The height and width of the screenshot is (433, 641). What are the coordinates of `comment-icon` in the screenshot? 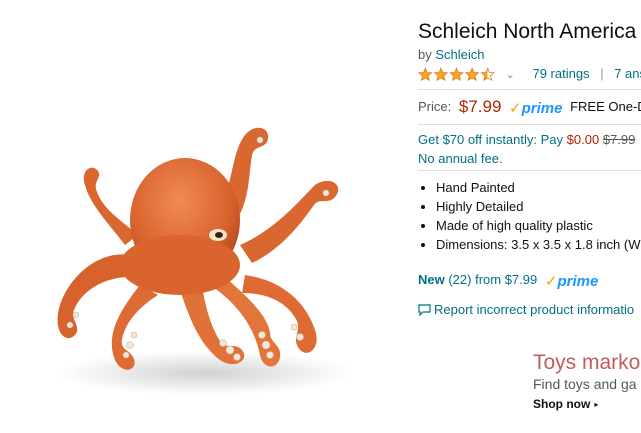 It's located at (424, 310).